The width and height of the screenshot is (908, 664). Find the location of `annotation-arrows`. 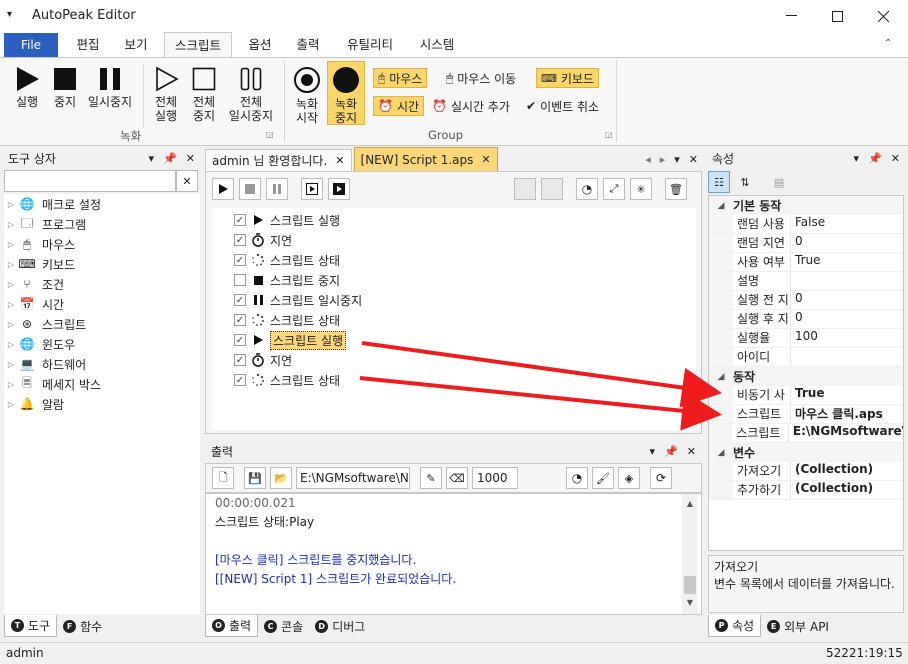

annotation-arrows is located at coordinates (540, 386).